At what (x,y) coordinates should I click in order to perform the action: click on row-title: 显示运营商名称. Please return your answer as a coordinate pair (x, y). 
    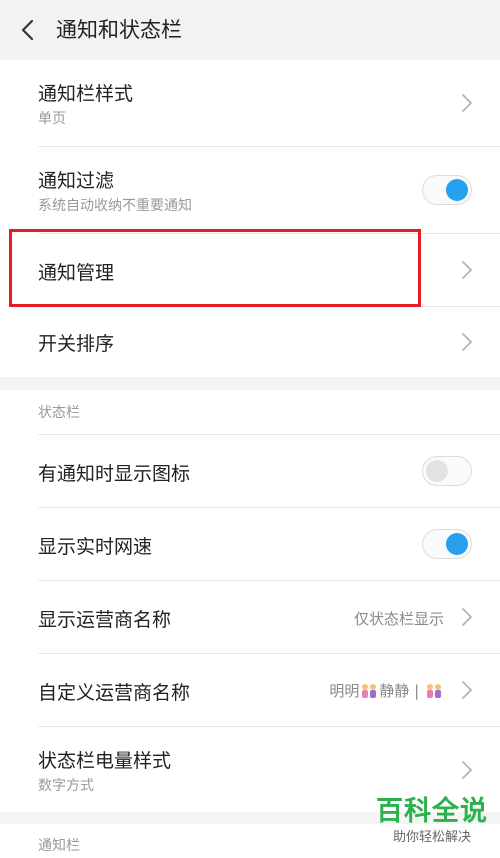
    Looking at the image, I should click on (105, 620).